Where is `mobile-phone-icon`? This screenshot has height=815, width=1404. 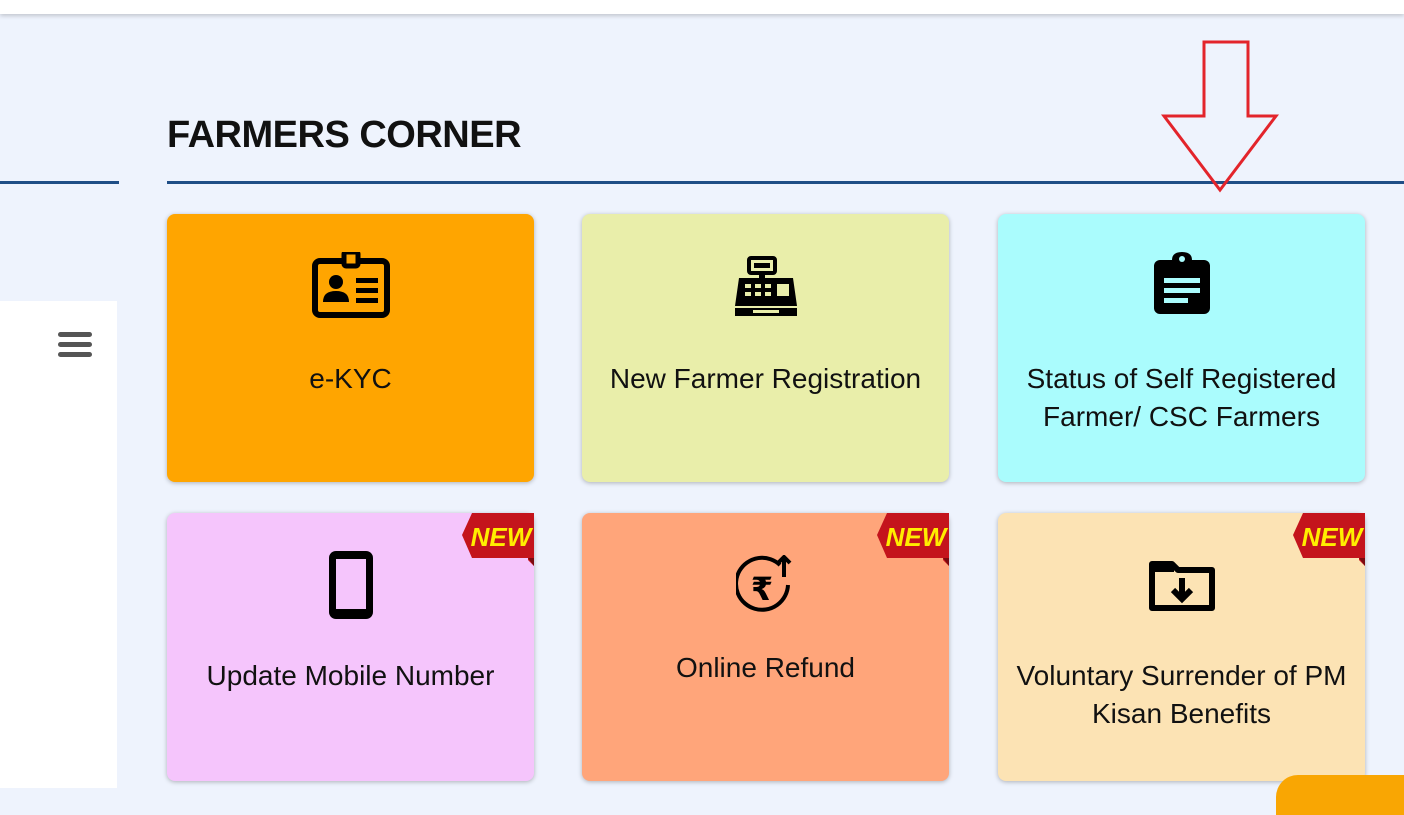 mobile-phone-icon is located at coordinates (350, 585).